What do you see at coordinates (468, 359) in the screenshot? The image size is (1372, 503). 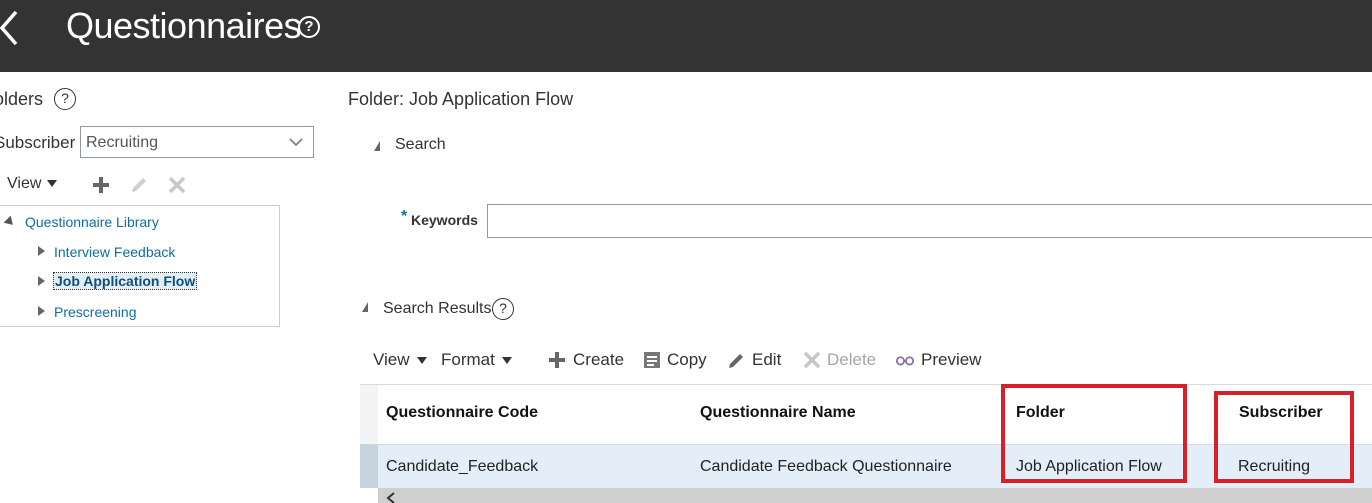 I see `format-menu-label: Format` at bounding box center [468, 359].